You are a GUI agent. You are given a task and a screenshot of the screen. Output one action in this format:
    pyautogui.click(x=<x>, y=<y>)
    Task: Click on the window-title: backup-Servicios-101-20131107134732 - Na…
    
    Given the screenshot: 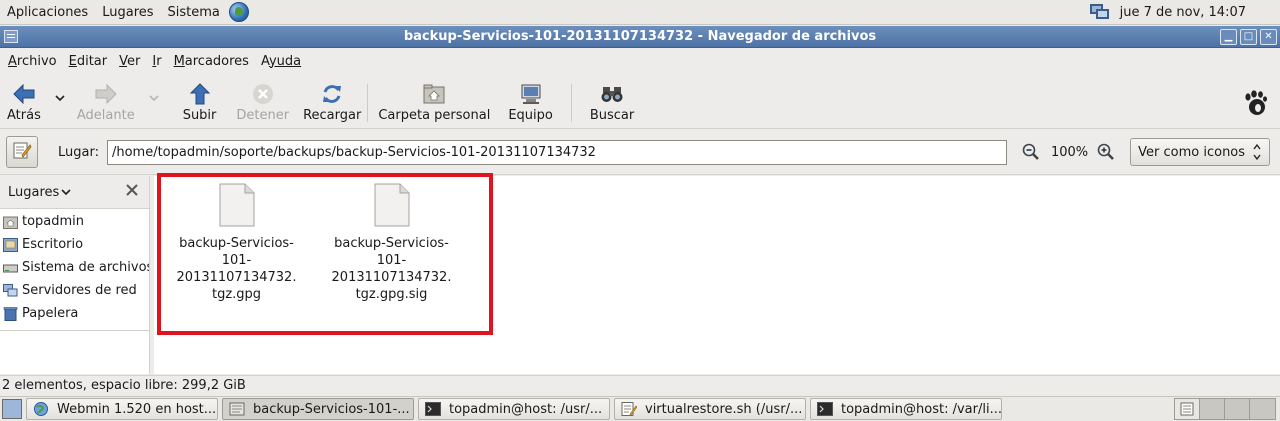 What is the action you would take?
    pyautogui.click(x=640, y=36)
    